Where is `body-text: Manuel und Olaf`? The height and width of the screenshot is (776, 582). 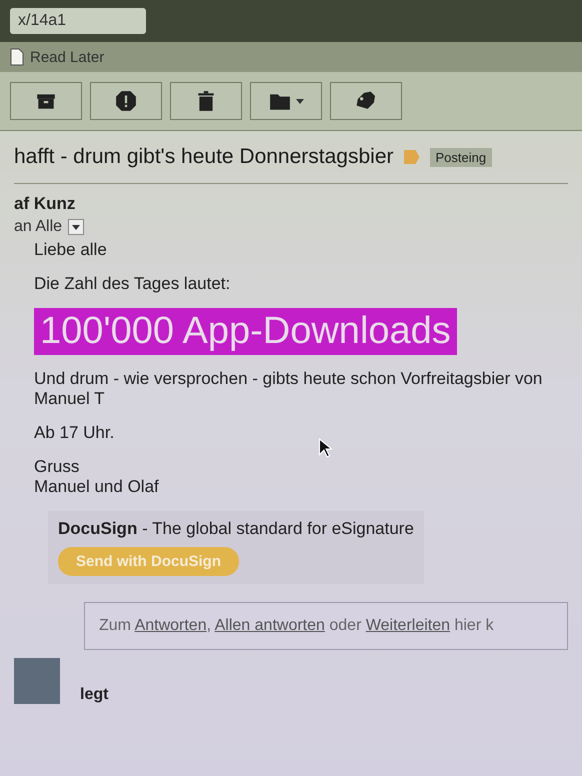
body-text: Manuel und Olaf is located at coordinates (96, 487).